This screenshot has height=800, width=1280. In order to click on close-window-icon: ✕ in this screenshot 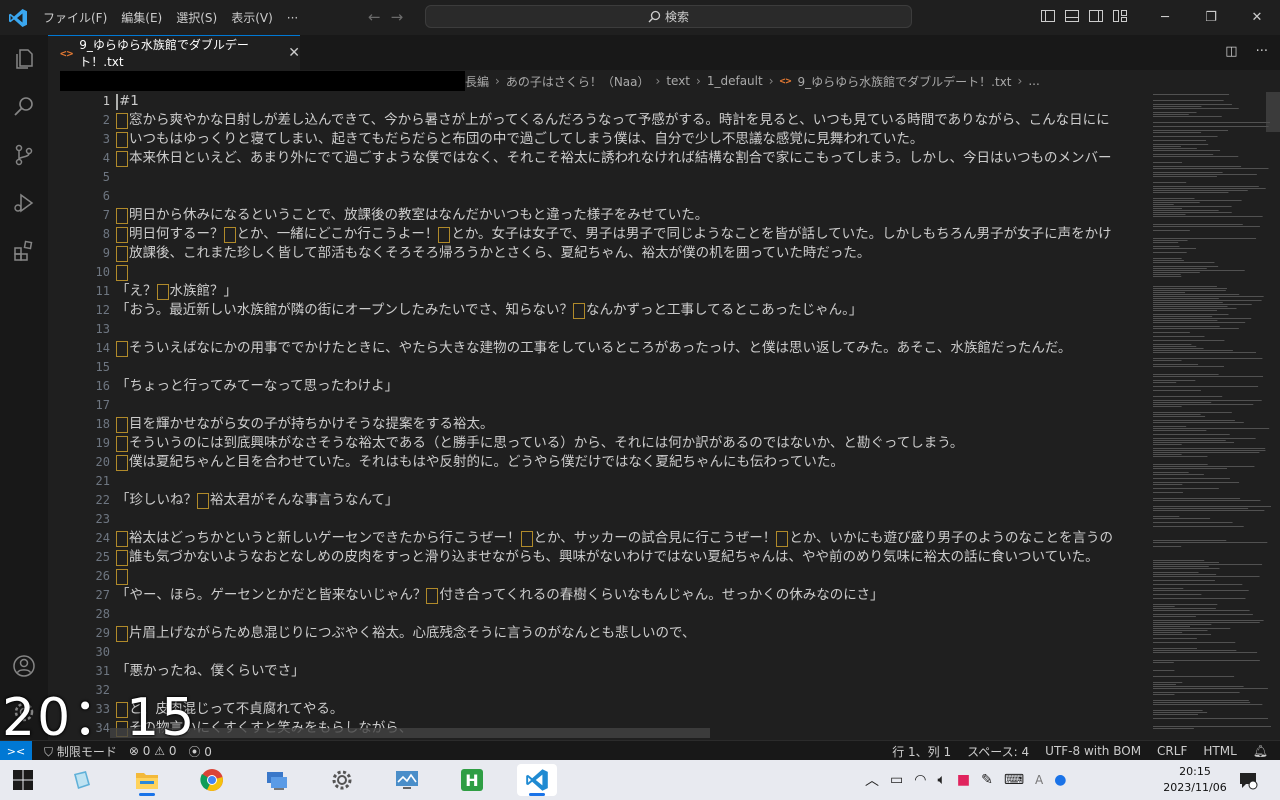, I will do `click(1257, 17)`.